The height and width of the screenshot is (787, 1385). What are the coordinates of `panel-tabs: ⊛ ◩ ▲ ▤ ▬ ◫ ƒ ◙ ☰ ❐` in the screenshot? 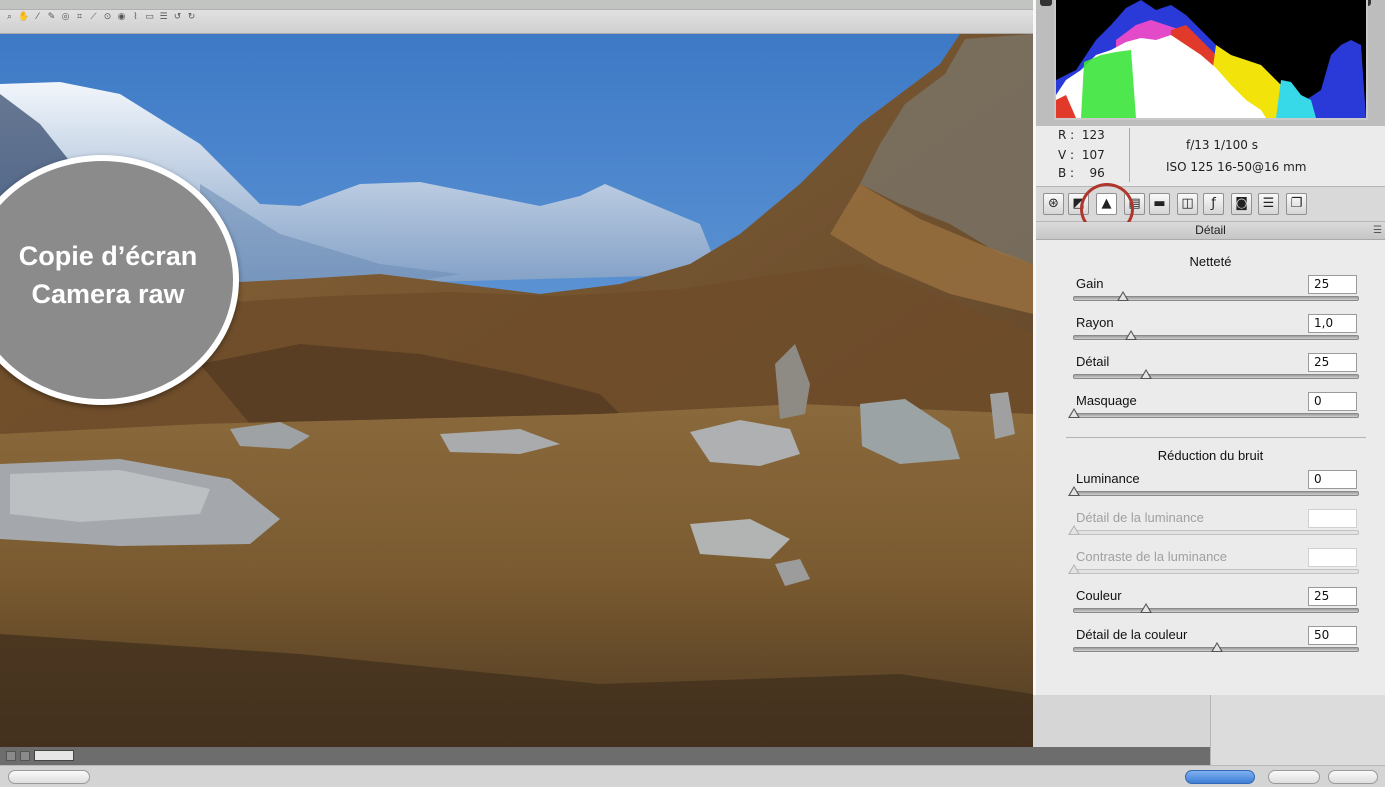 It's located at (1210, 209).